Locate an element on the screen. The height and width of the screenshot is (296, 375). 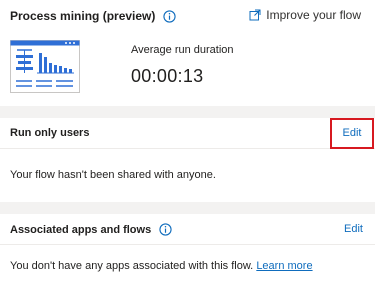
edit-highlight-box: Edit is located at coordinates (352, 133).